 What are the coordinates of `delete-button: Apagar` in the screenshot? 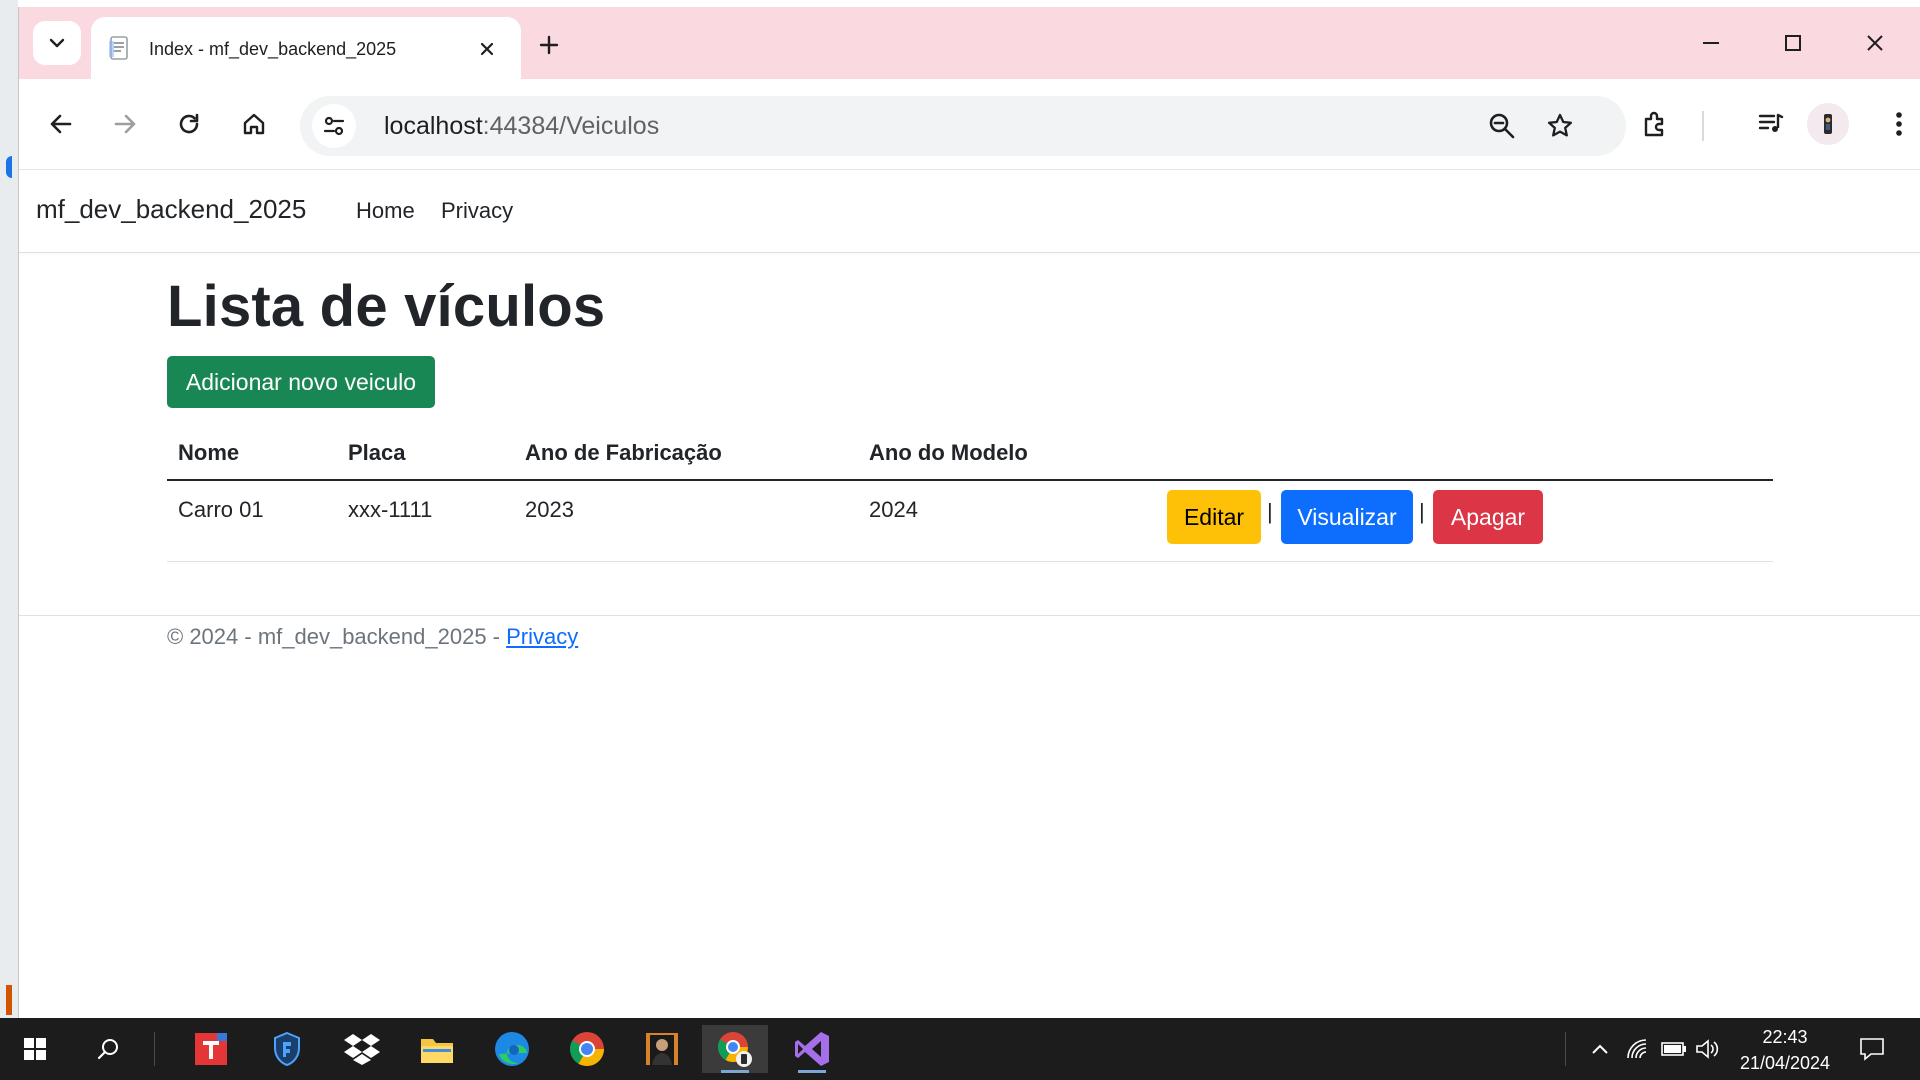 It's located at (1488, 517).